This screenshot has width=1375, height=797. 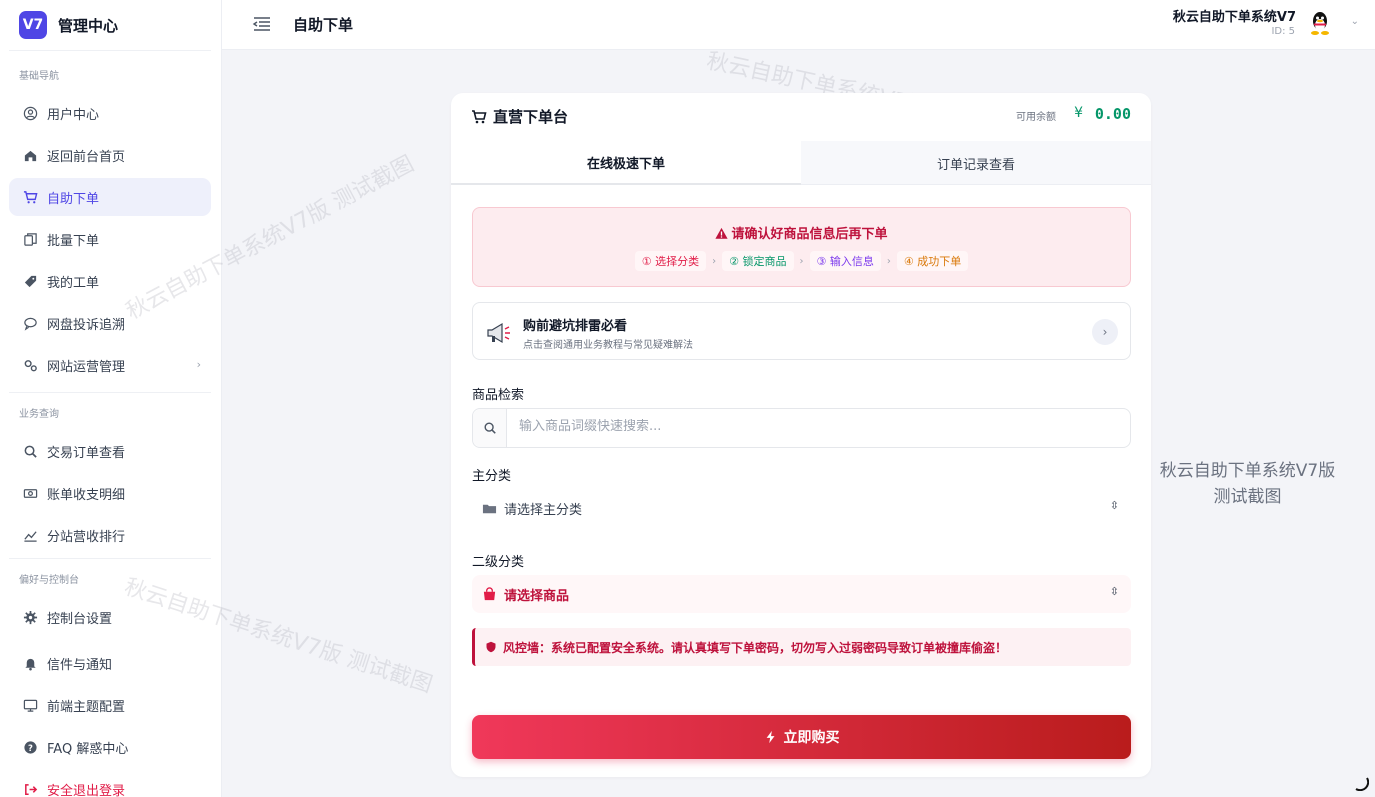 What do you see at coordinates (86, 495) in the screenshot?
I see `sidebar-item-label: 账单收支明细` at bounding box center [86, 495].